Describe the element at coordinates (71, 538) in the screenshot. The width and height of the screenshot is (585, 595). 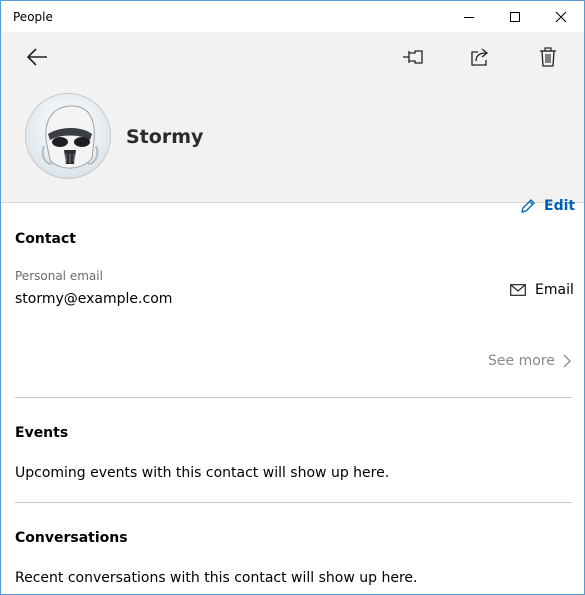
I see `conversations-section-title: Conversations` at that location.